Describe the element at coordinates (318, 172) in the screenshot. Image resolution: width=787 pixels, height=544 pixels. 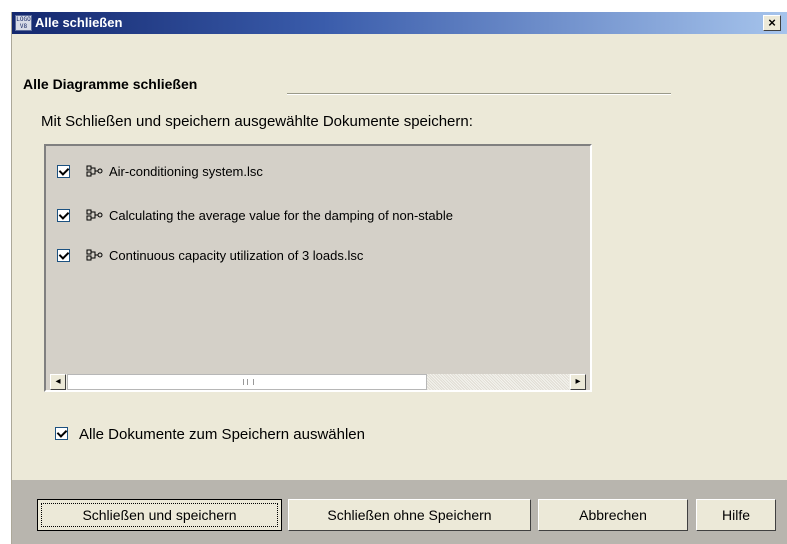
I see `list-item: Air-conditioning system.lsc` at that location.